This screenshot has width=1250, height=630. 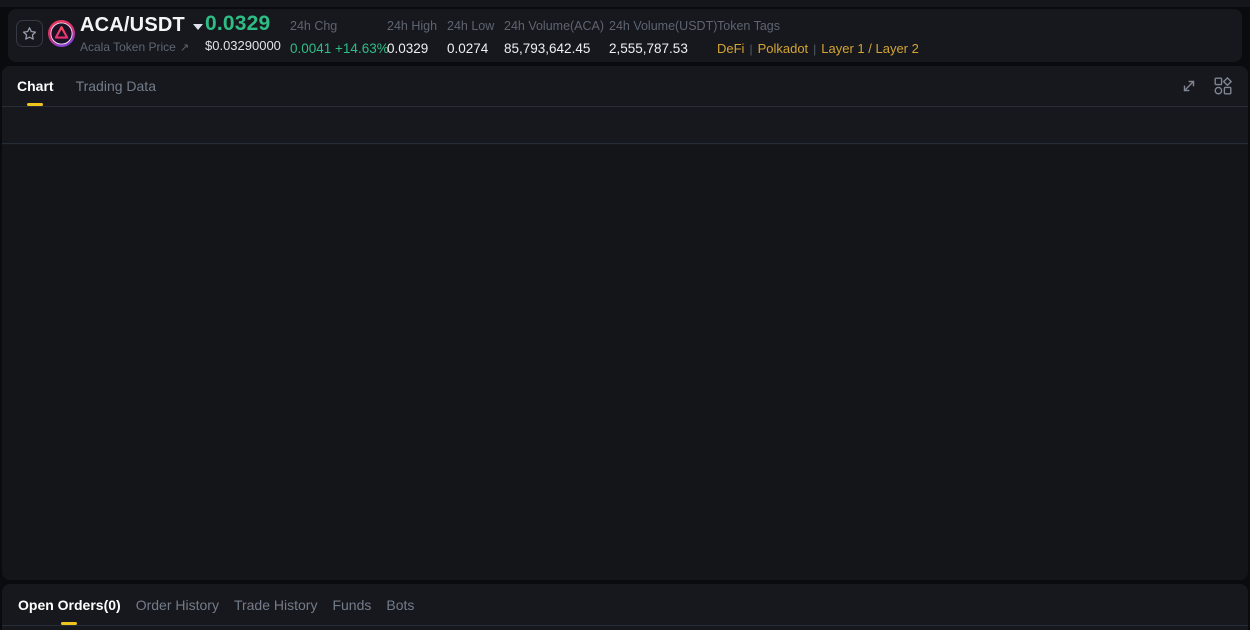 I want to click on stat-24h-volume-base: 24h Volume(ACA) 85,793,642.45, so click(x=554, y=32).